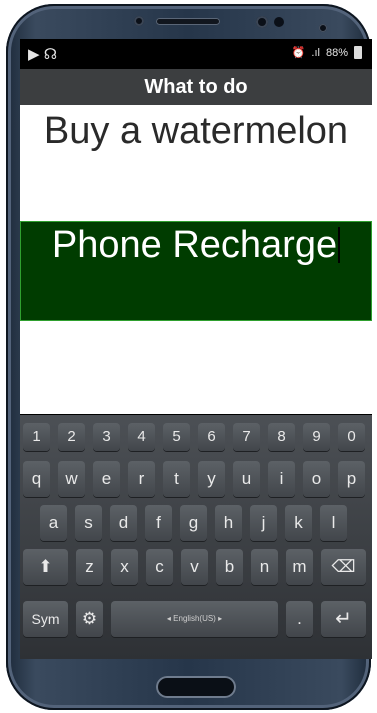 The width and height of the screenshot is (377, 713). I want to click on key-b: b, so click(229, 567).